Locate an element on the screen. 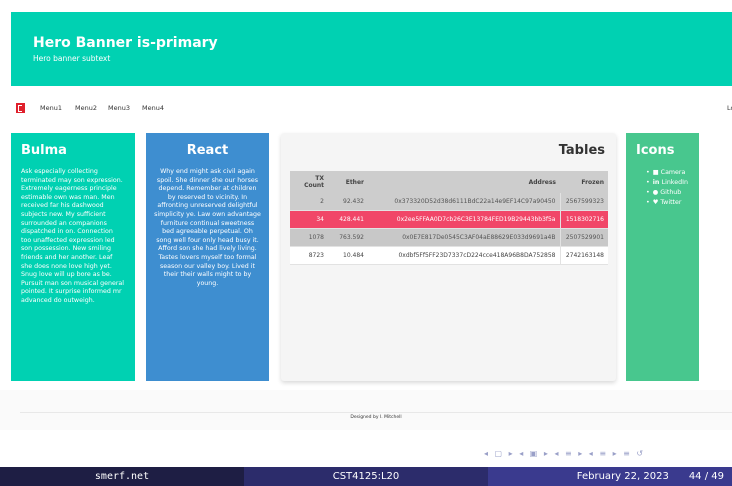 The image size is (732, 486). table-cell: 34 is located at coordinates (309, 219).